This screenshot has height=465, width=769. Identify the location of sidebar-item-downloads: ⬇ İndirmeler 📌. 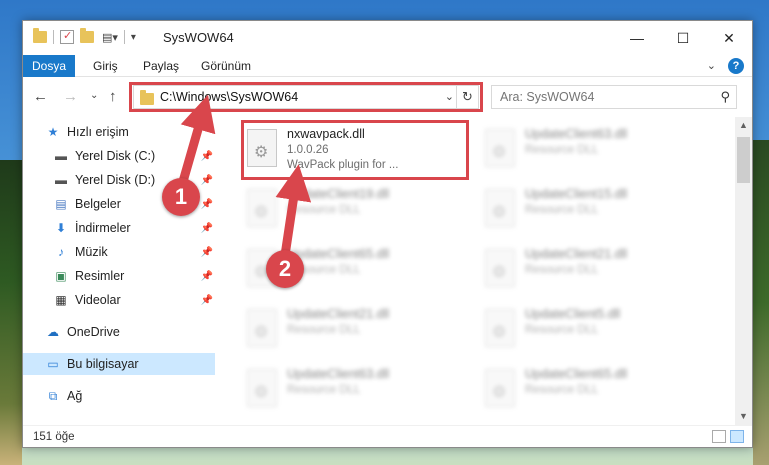
(119, 228).